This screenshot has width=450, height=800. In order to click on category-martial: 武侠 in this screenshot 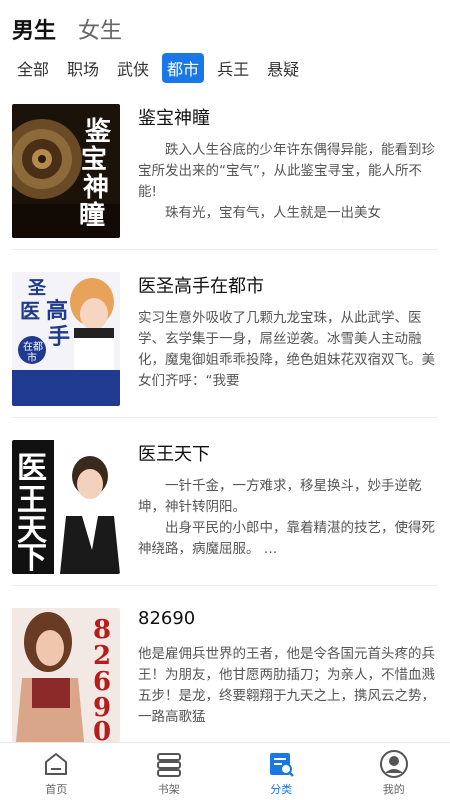, I will do `click(133, 68)`.